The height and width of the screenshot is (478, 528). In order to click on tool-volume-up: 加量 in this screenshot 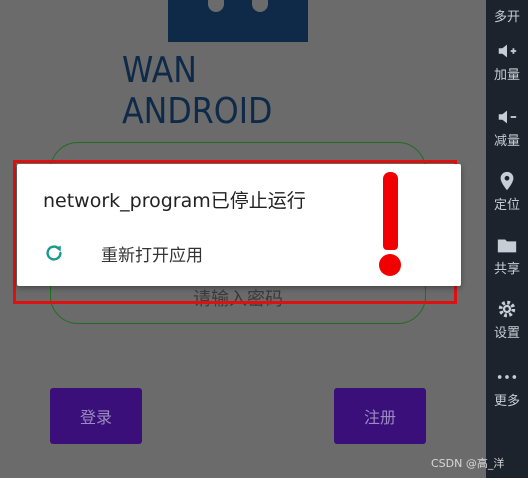, I will do `click(507, 61)`.